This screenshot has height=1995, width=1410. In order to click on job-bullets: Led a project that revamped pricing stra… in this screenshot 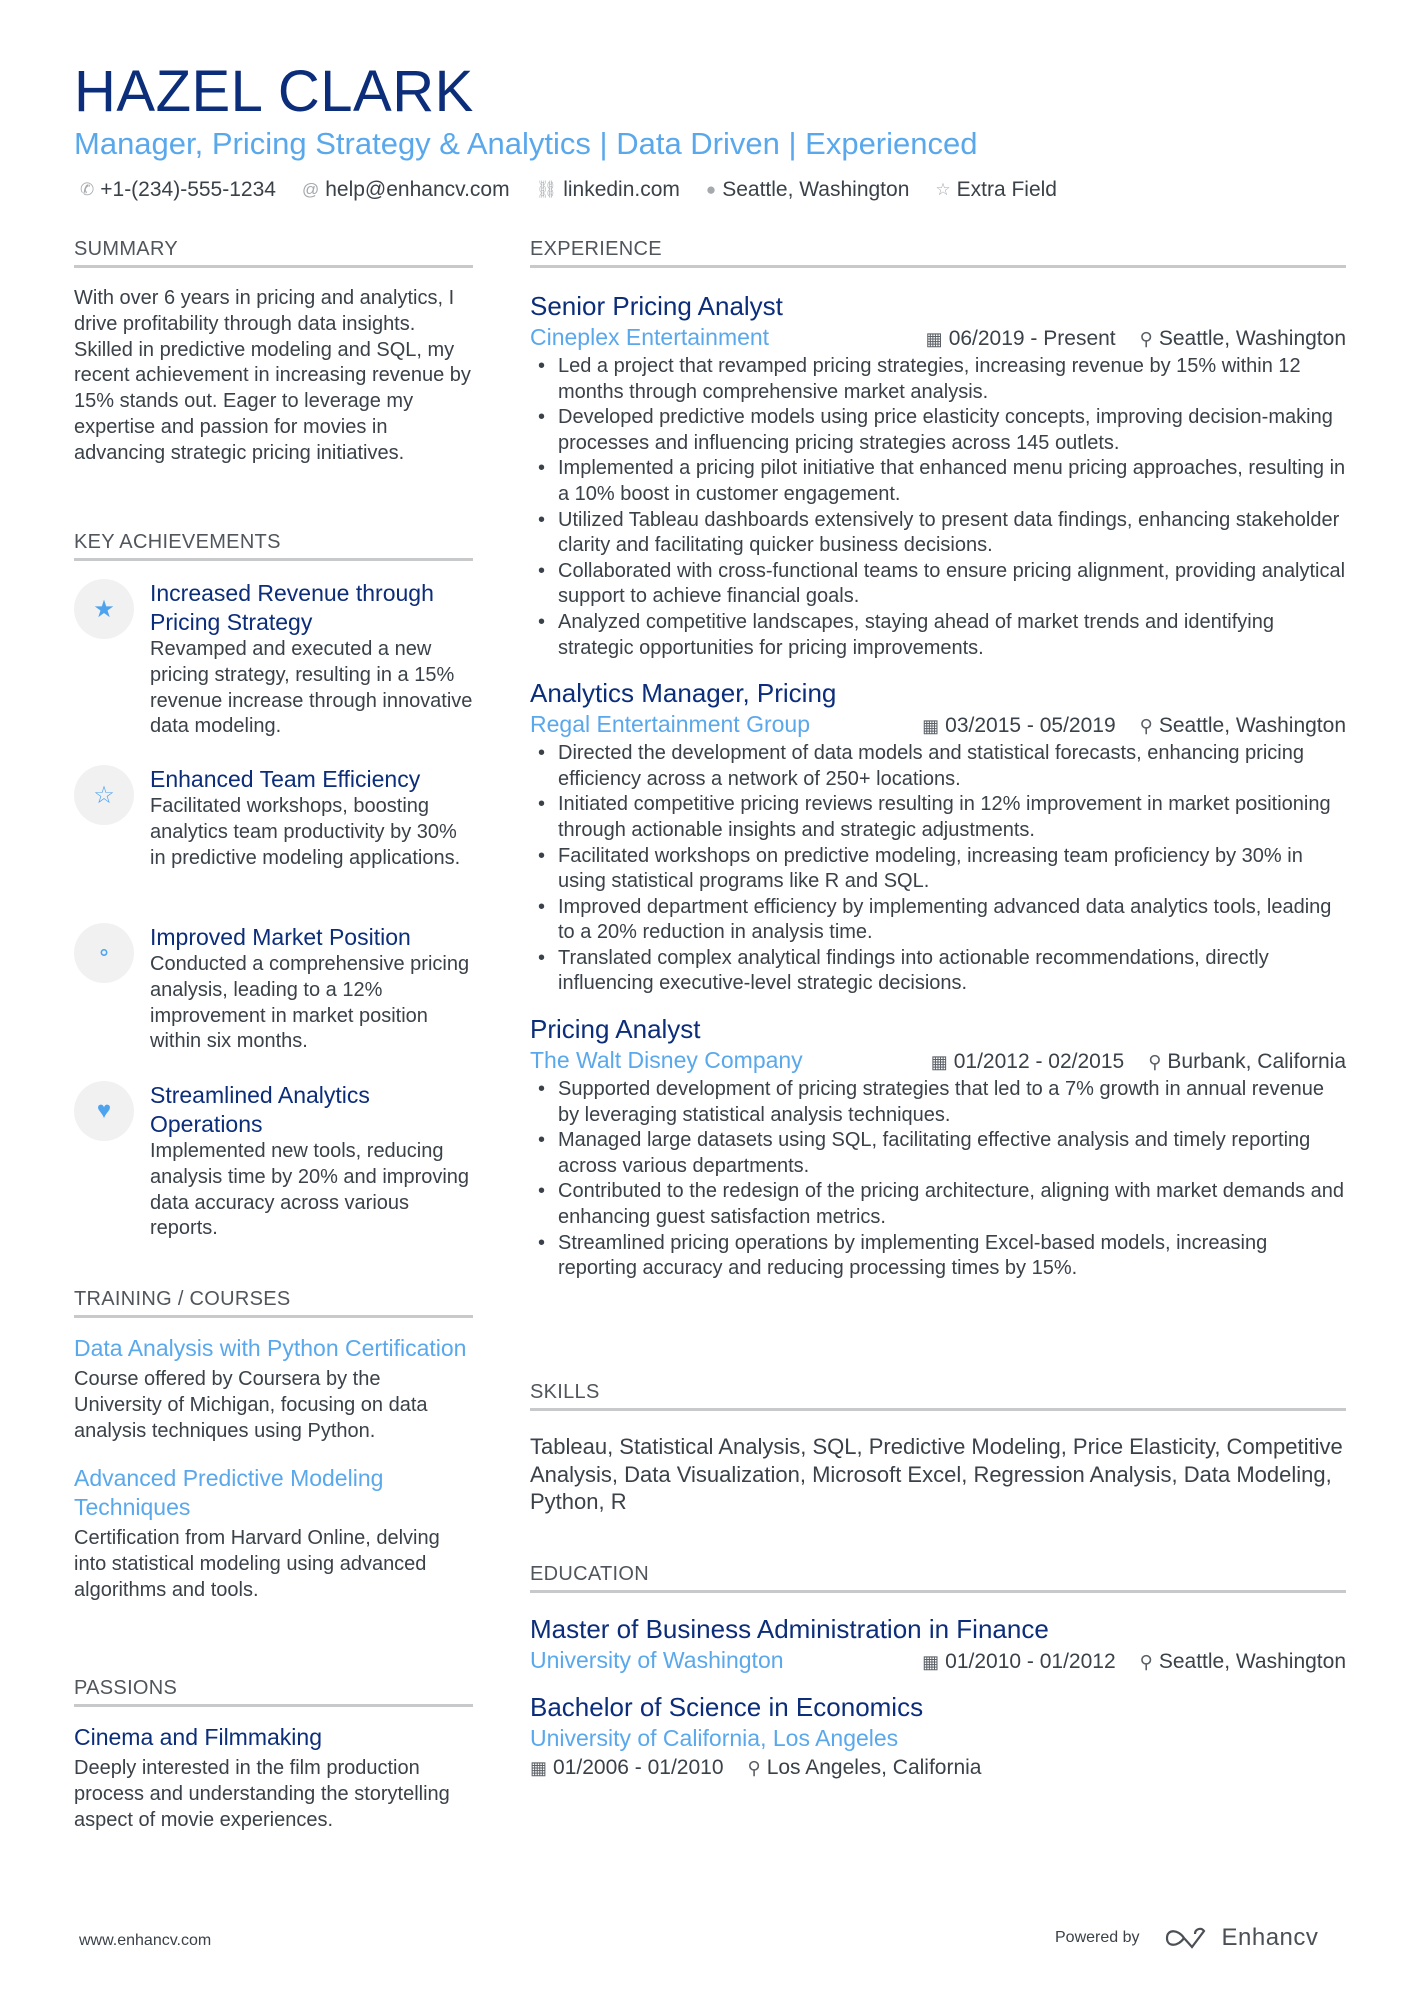, I will do `click(938, 507)`.